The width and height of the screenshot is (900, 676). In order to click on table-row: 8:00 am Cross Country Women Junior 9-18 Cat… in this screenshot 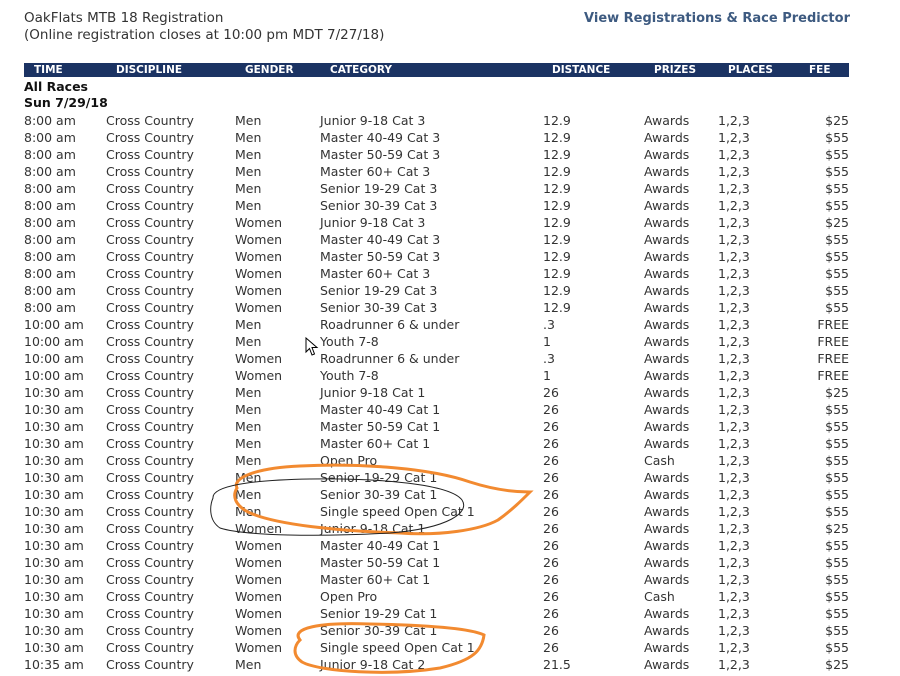, I will do `click(436, 222)`.